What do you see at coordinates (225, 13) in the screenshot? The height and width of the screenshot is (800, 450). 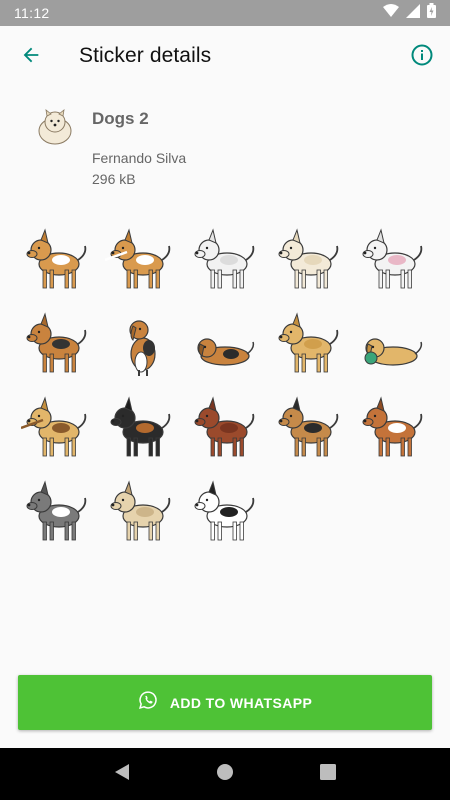 I see `status-bar: 11:12` at bounding box center [225, 13].